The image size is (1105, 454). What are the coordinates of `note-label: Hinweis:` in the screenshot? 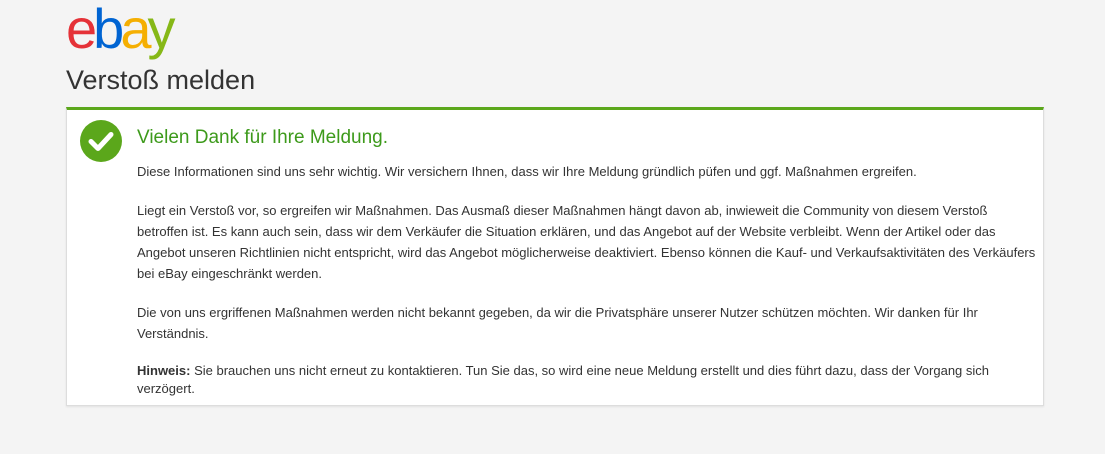 It's located at (164, 370).